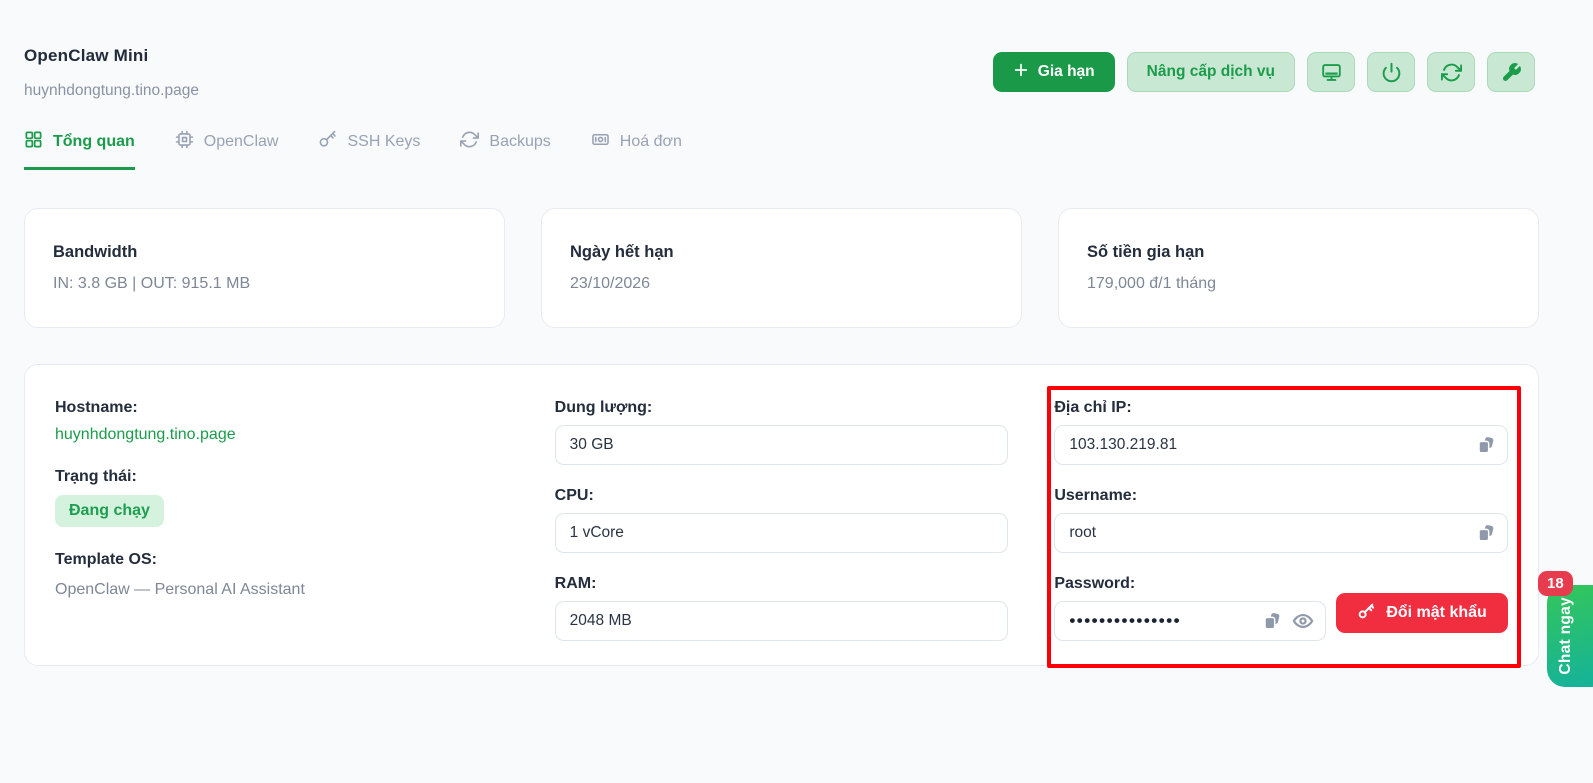 The image size is (1593, 783). Describe the element at coordinates (520, 141) in the screenshot. I see `tab-label: Backups` at that location.